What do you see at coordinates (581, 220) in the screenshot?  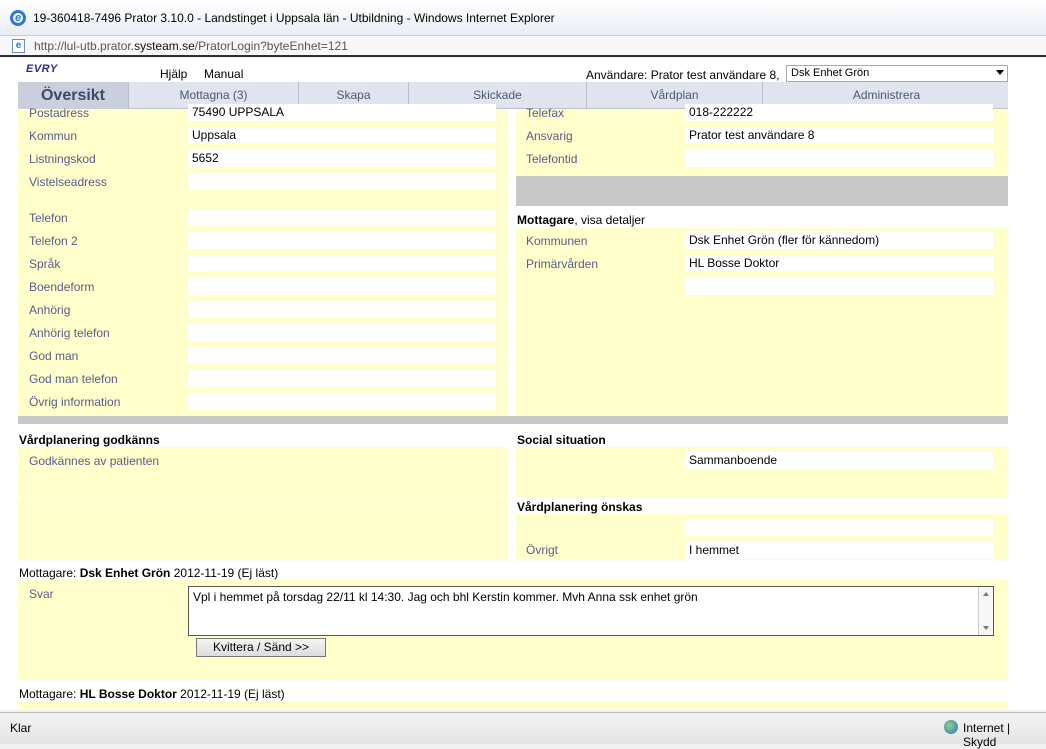 I see `mottagare-header: Mottagare, visa detaljer` at bounding box center [581, 220].